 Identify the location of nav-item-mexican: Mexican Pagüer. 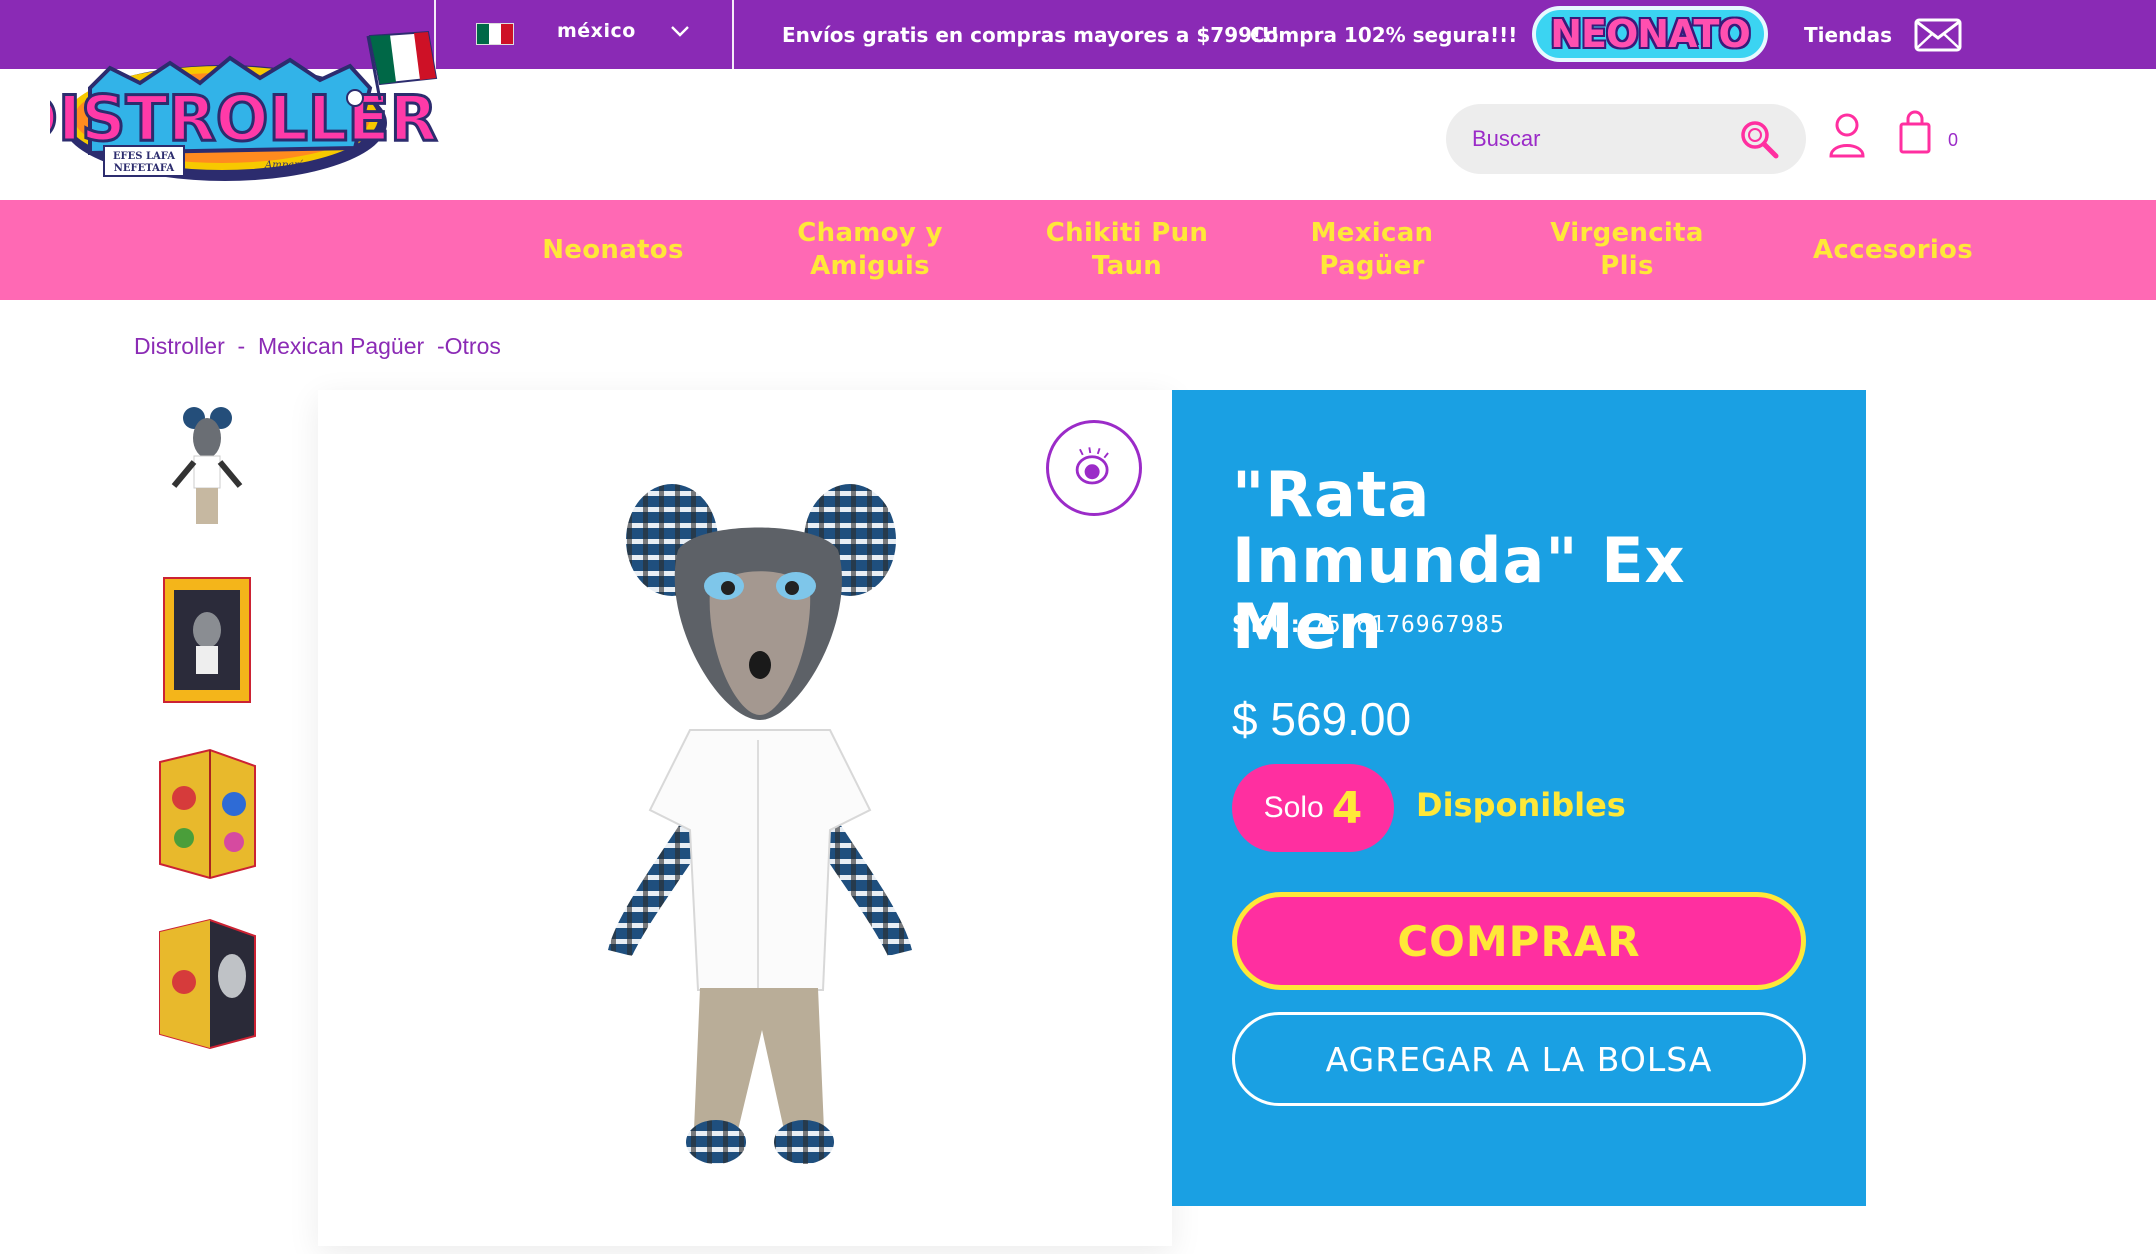
(1372, 250).